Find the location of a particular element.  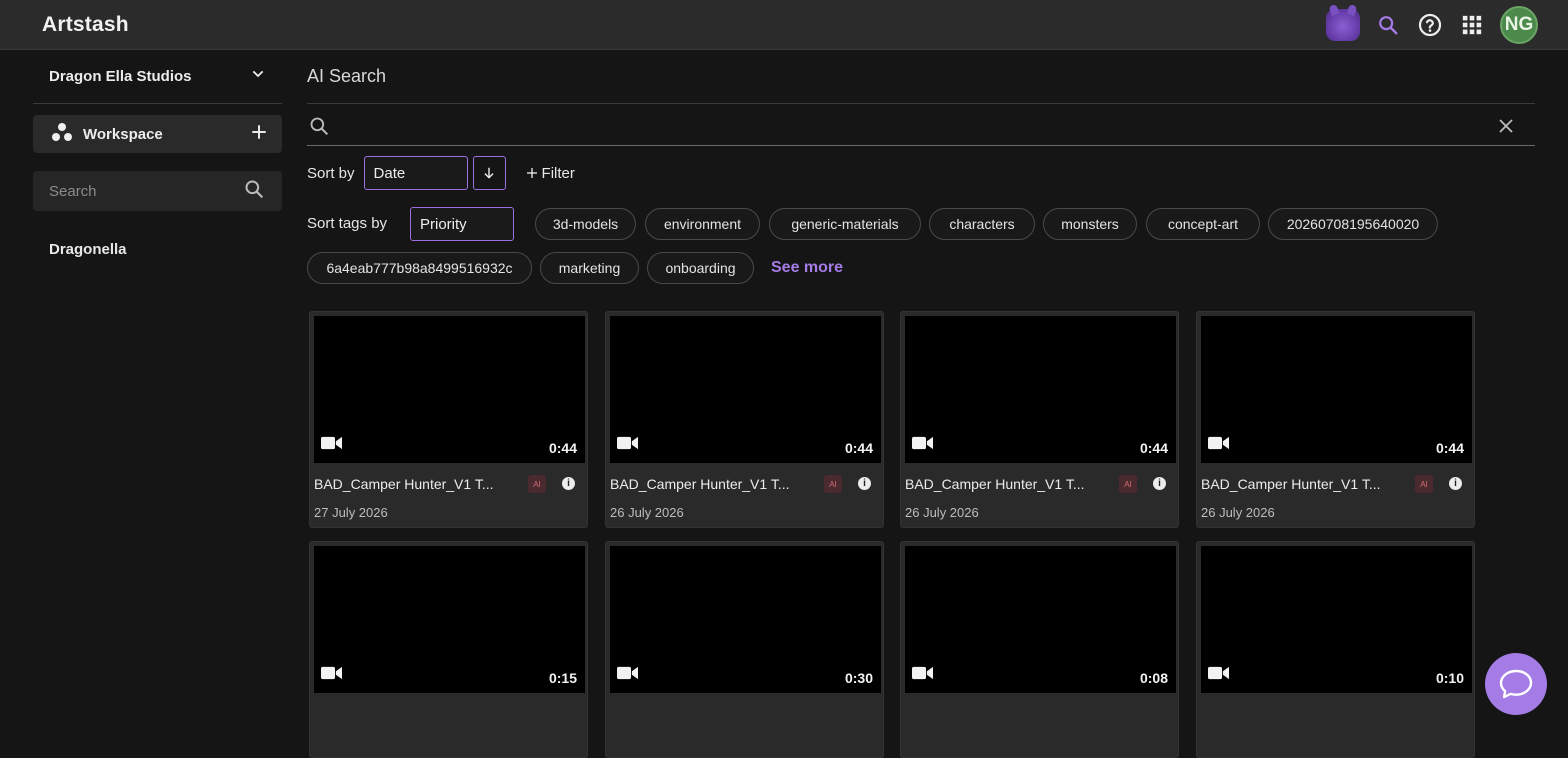

mascot-icon is located at coordinates (1343, 25).